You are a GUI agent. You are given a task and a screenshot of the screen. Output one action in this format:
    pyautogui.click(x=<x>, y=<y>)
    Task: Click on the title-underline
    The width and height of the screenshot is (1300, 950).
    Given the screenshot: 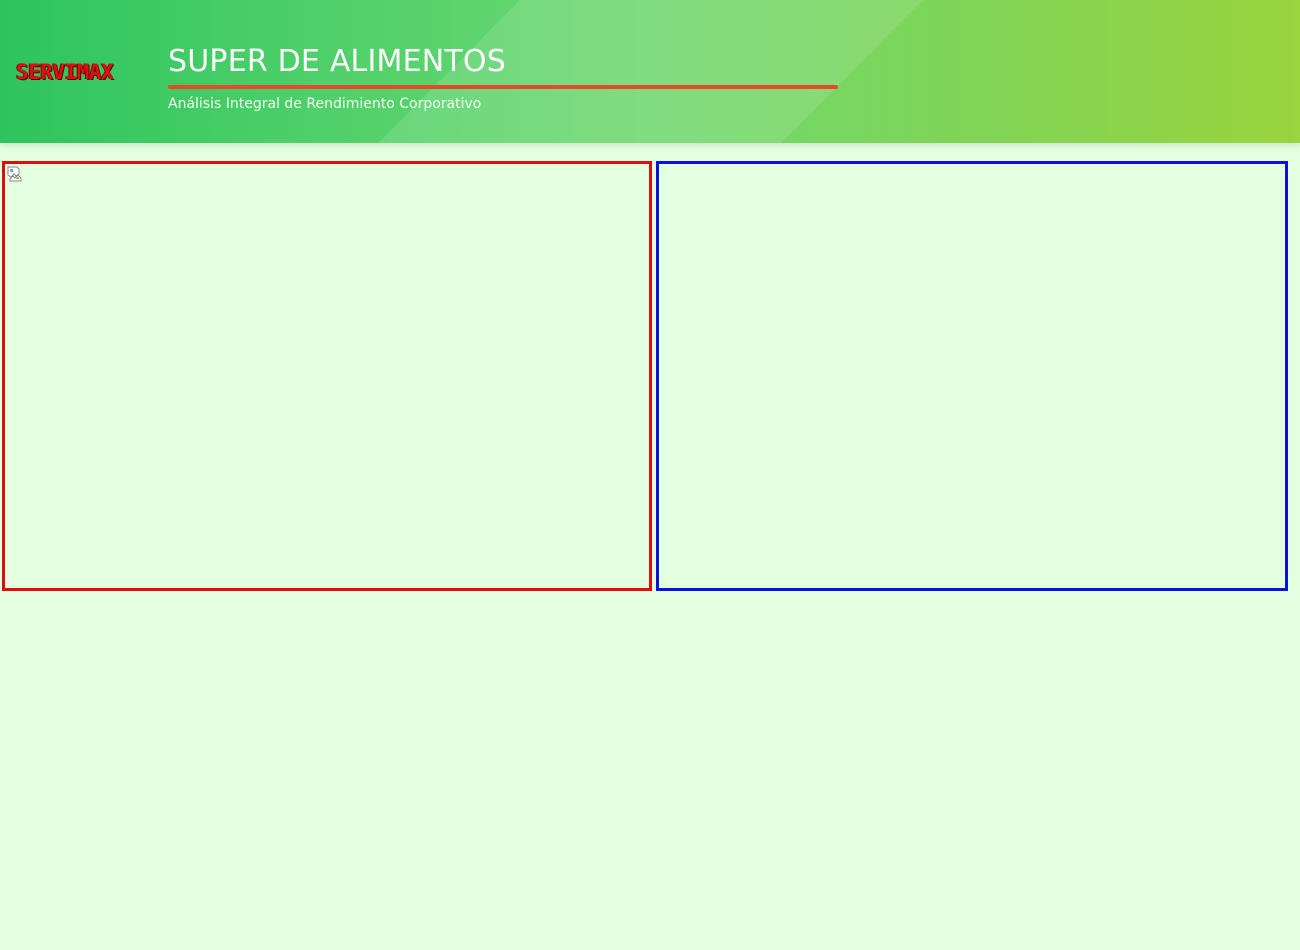 What is the action you would take?
    pyautogui.click(x=503, y=87)
    